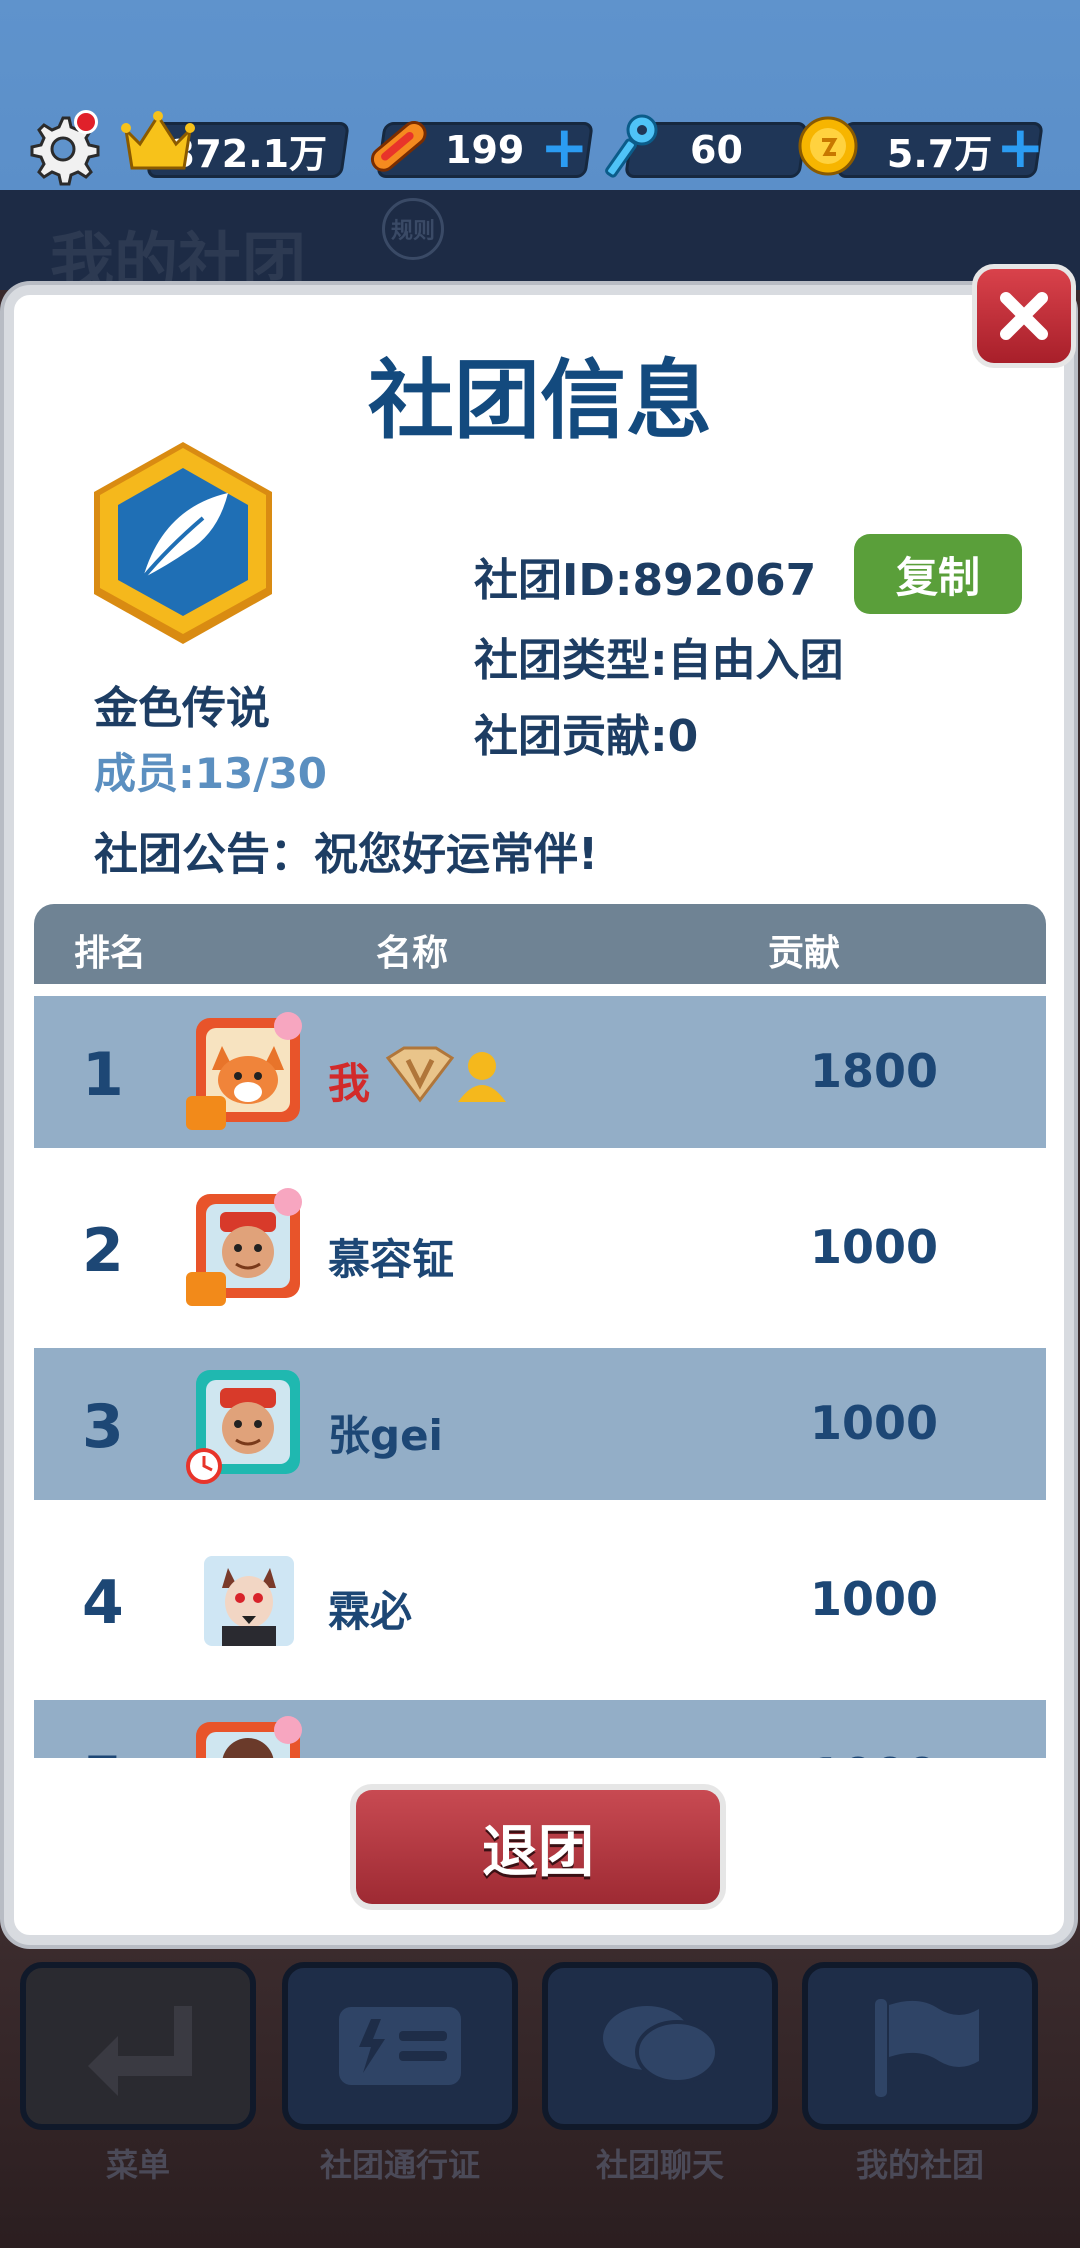 The image size is (1080, 2248). I want to click on club-type: 社团类型:自由入团, so click(659, 660).